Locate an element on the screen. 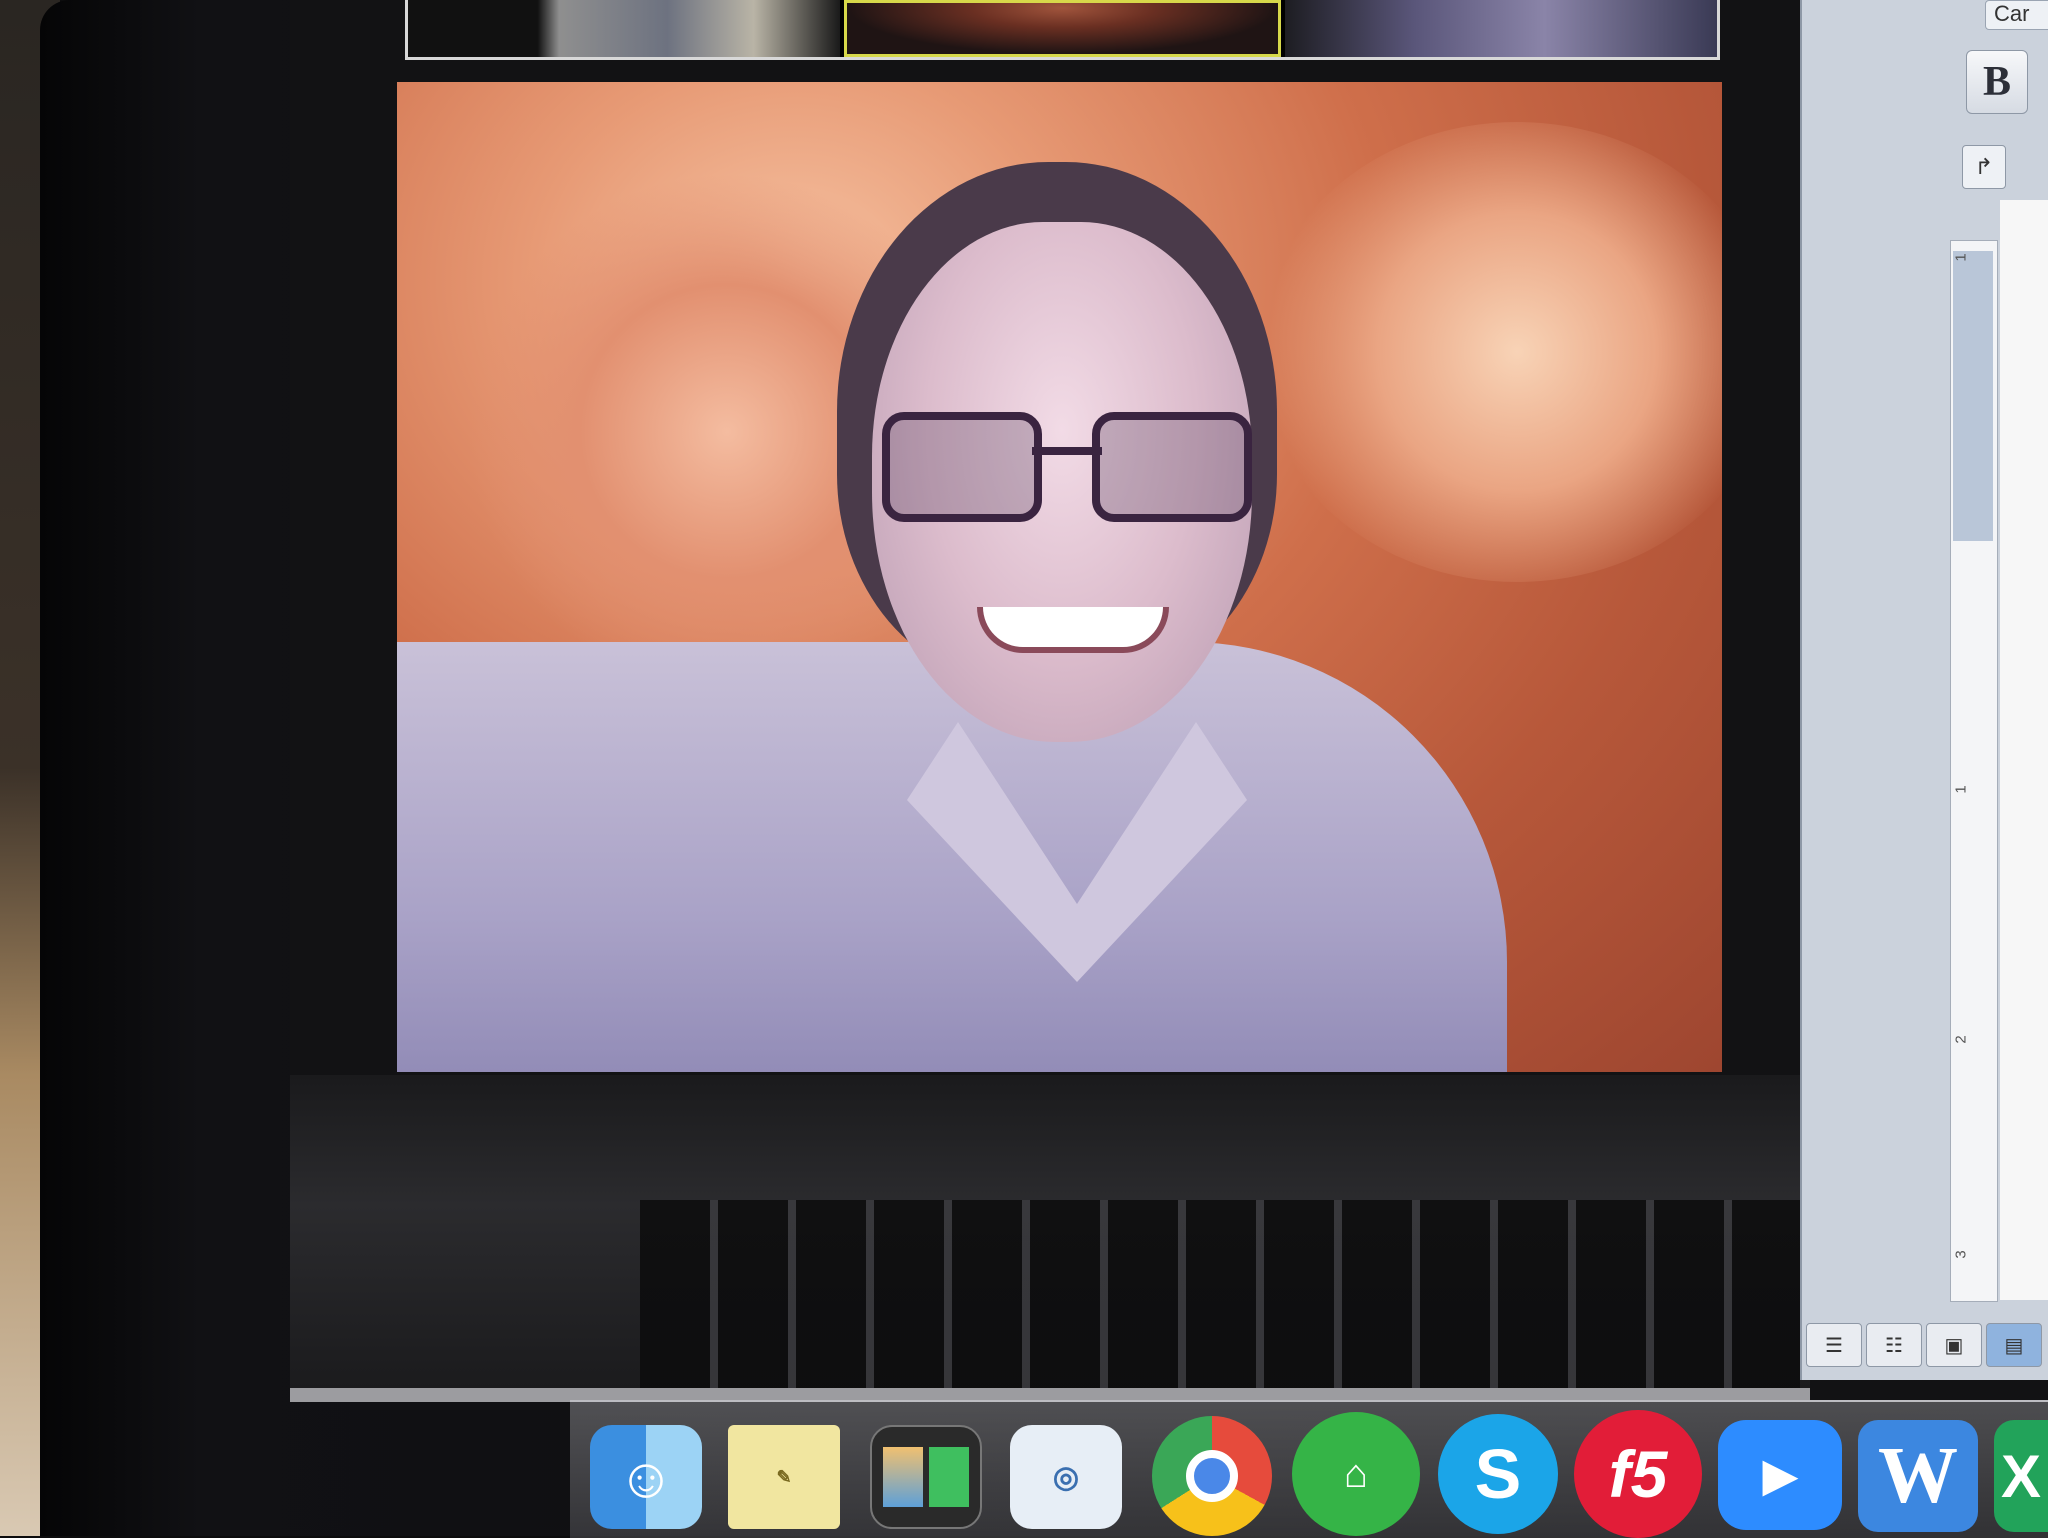  word-icon: W is located at coordinates (1918, 1476).